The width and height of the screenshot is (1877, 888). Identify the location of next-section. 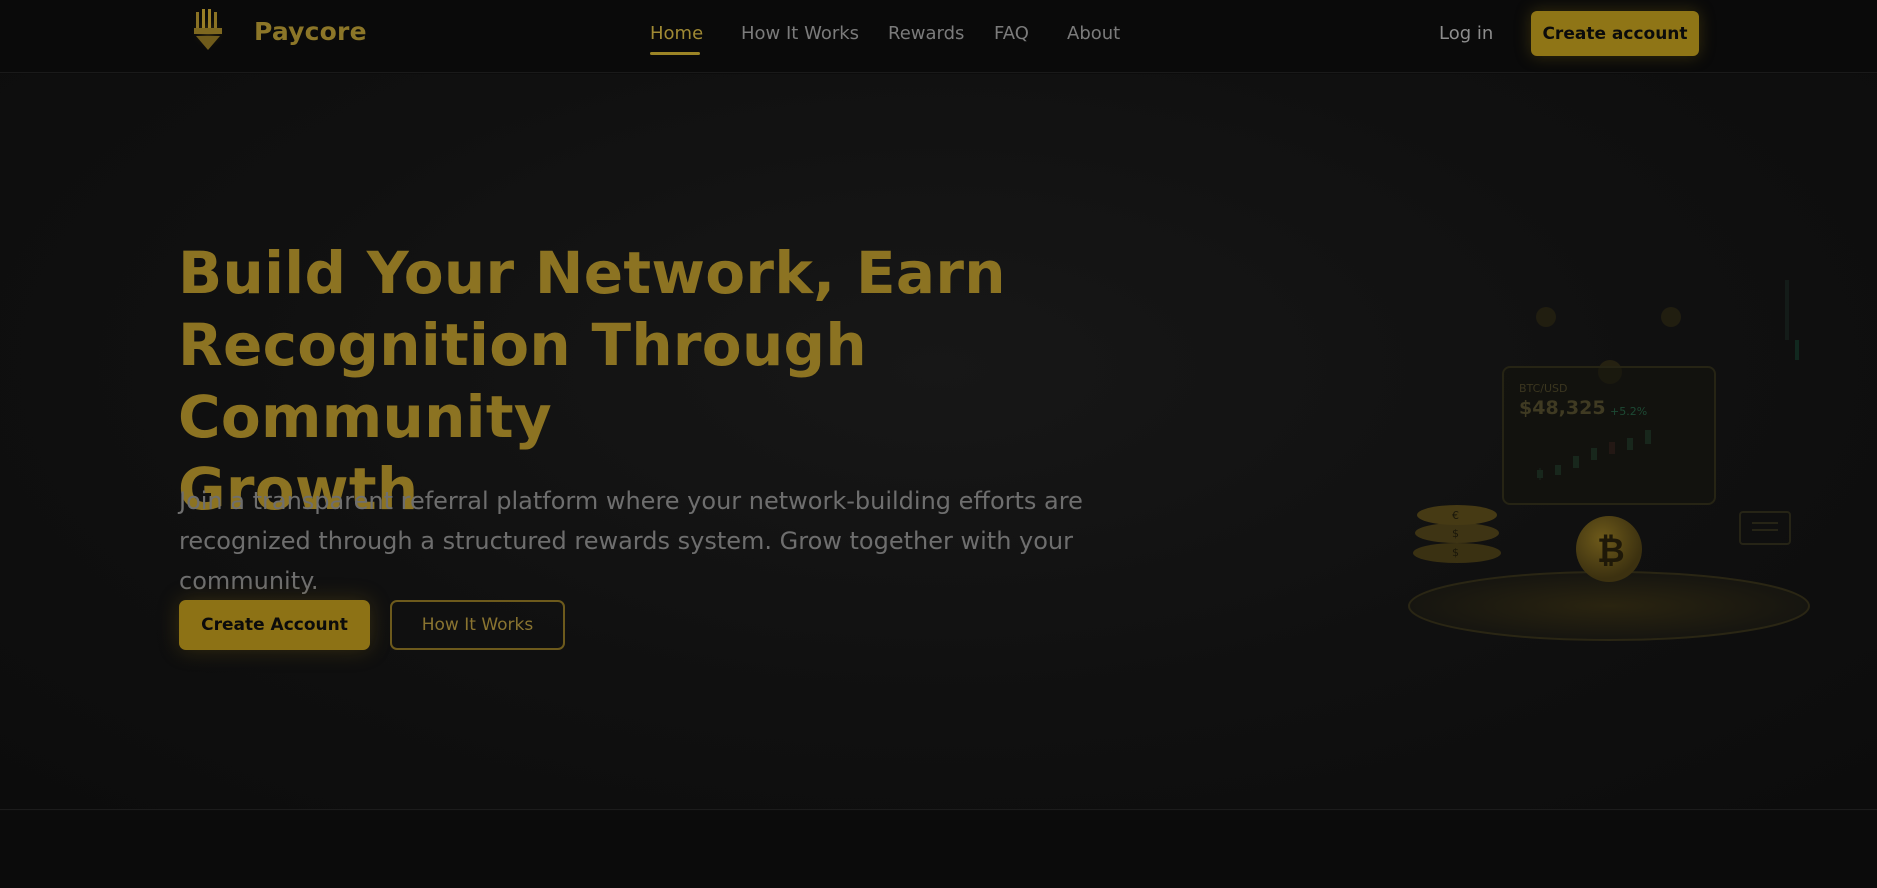
(938, 849).